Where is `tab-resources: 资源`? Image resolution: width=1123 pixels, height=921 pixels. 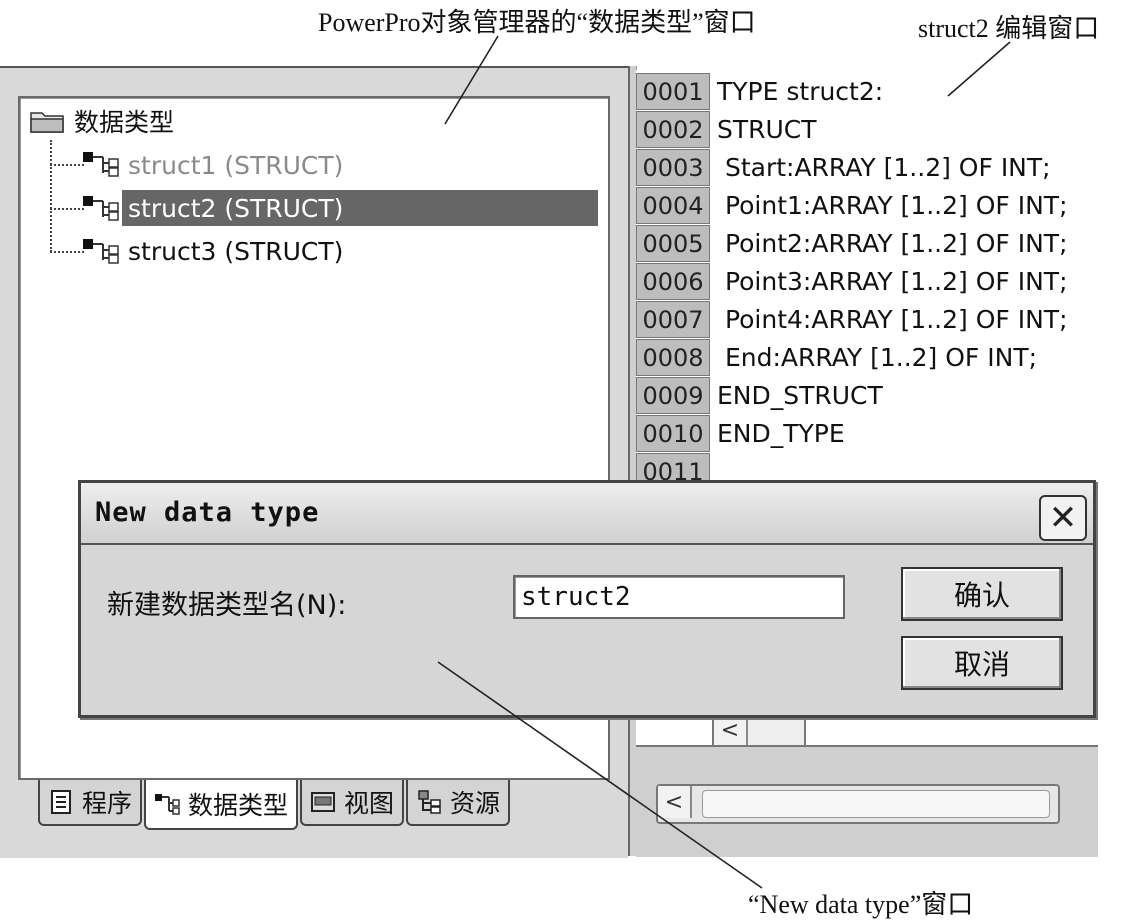 tab-resources: 资源 is located at coordinates (458, 803).